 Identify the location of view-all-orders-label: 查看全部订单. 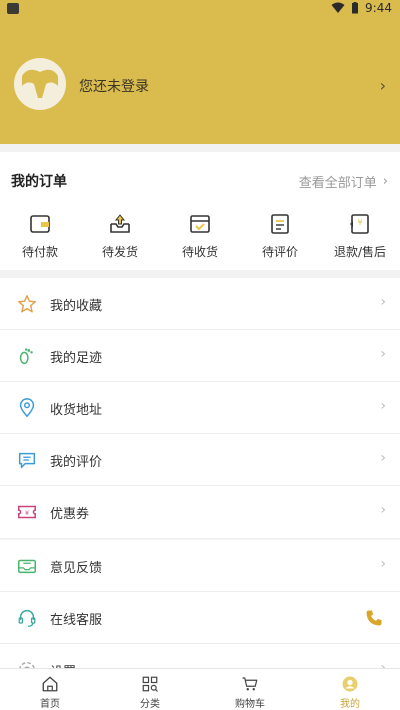
(337, 183).